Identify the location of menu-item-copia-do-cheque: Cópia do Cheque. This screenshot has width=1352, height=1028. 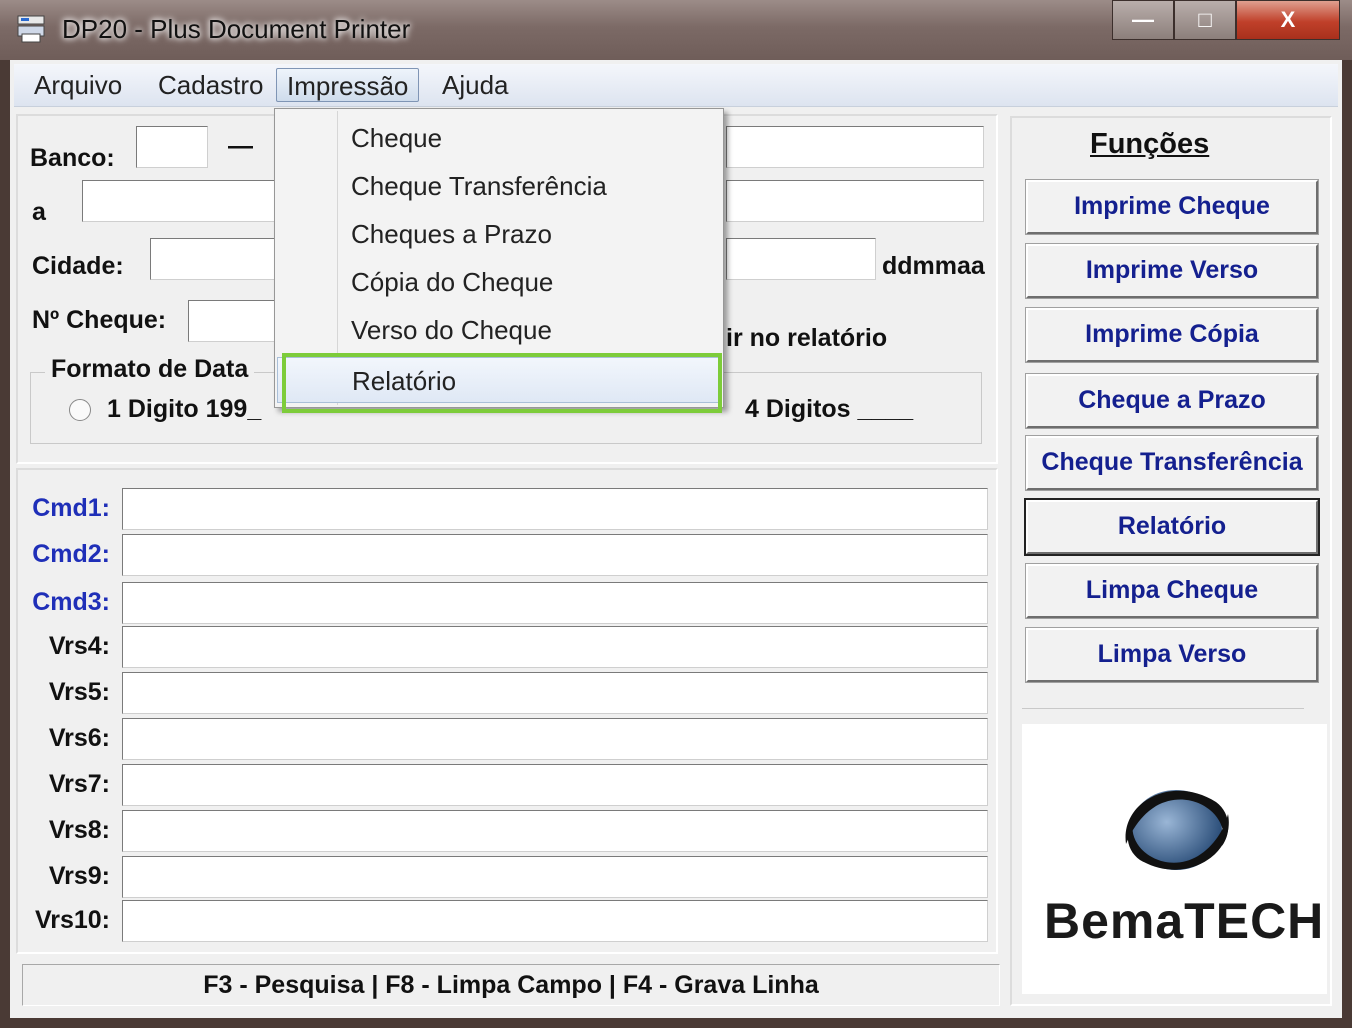
(499, 282).